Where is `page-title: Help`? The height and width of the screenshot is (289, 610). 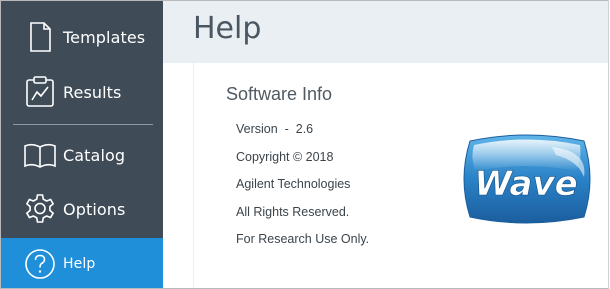
page-title: Help is located at coordinates (227, 28).